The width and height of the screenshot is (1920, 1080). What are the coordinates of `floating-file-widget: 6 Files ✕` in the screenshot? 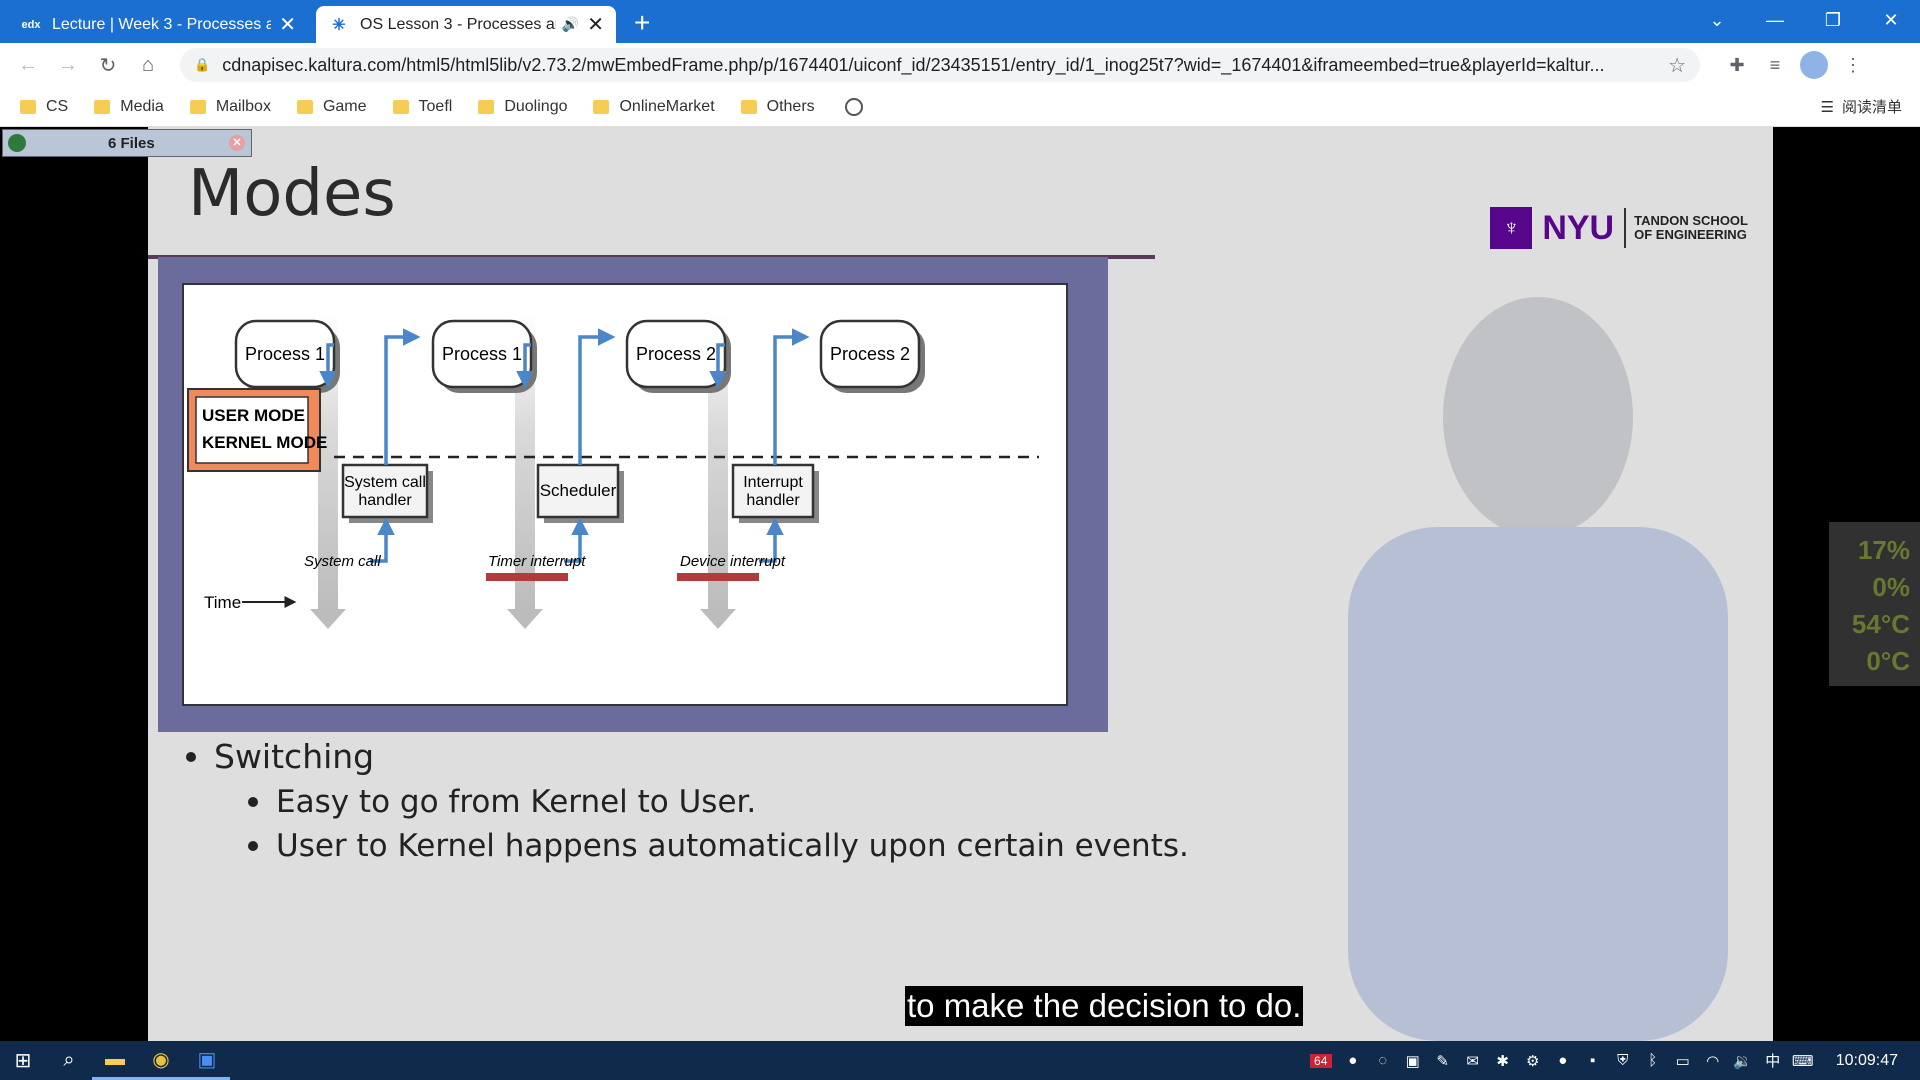 It's located at (127, 143).